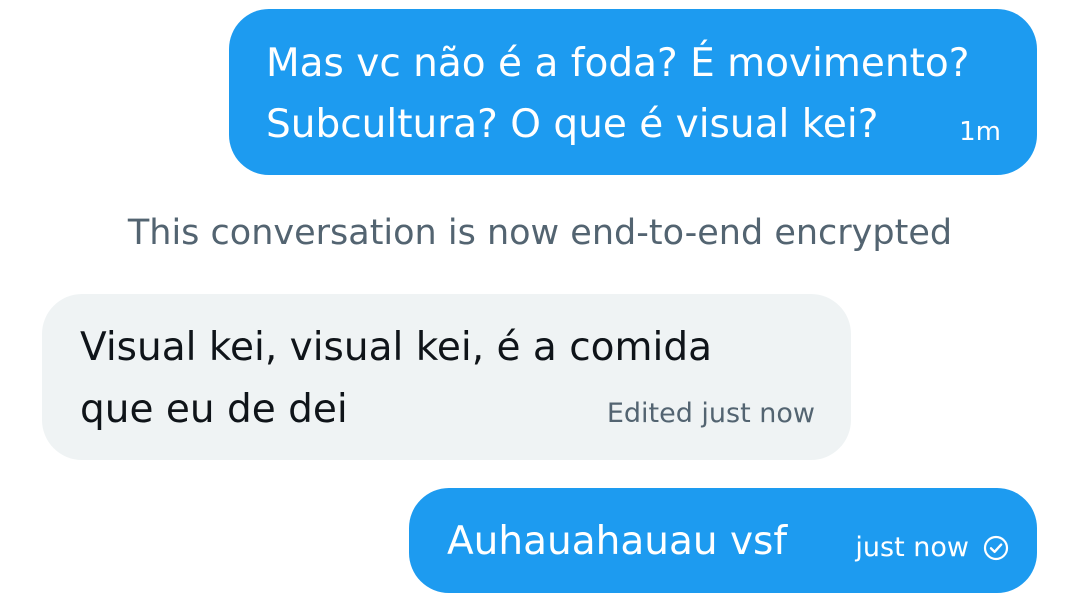 Image resolution: width=1080 pixels, height=610 pixels. Describe the element at coordinates (710, 413) in the screenshot. I see `message-edited-timestamp: Edited just now` at that location.